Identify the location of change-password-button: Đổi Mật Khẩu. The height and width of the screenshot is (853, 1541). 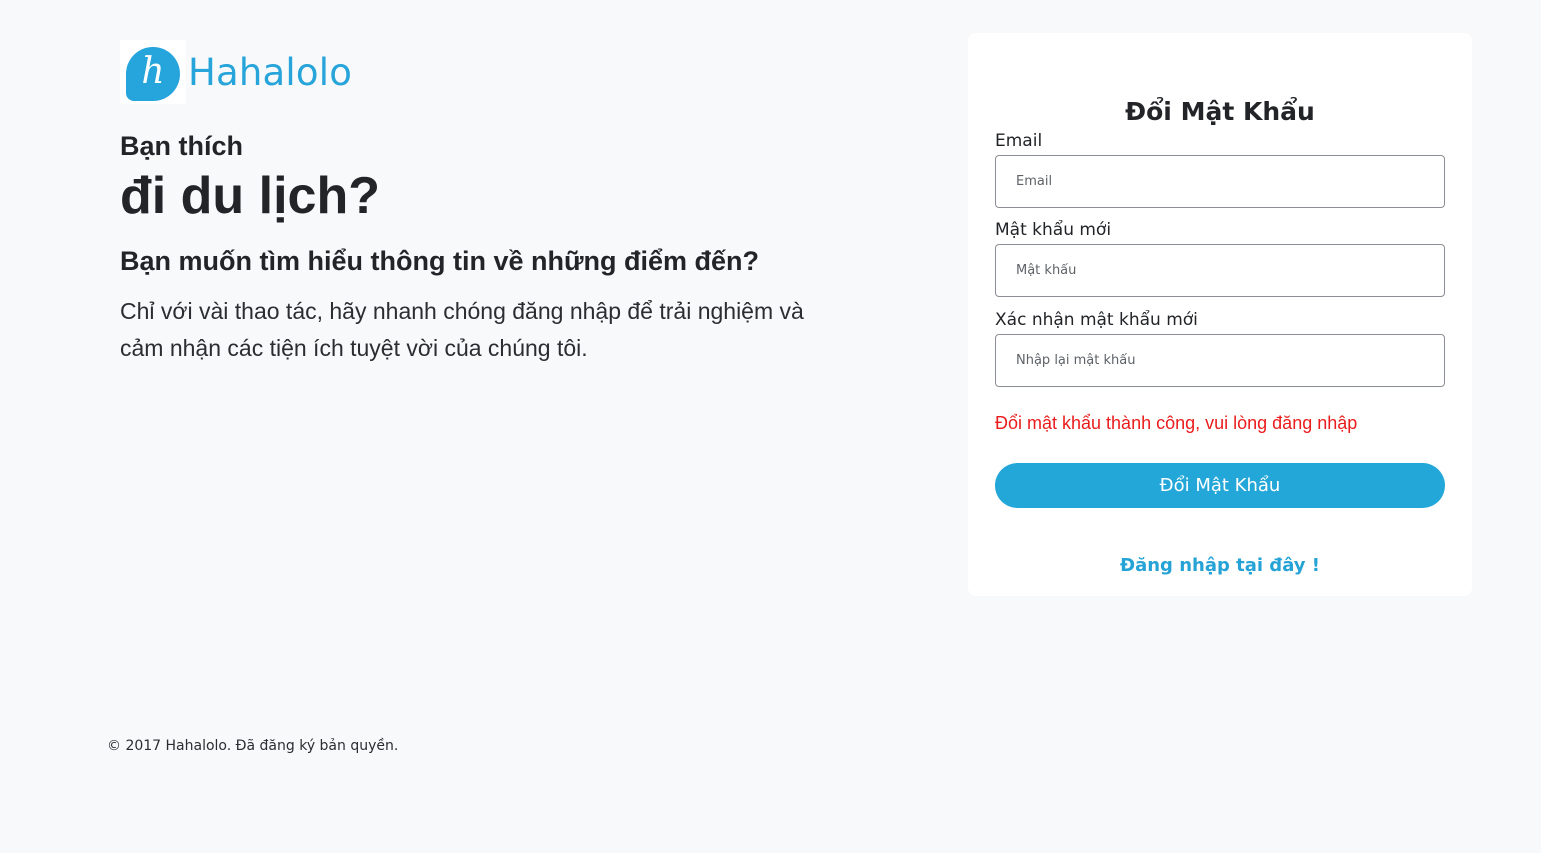
(1220, 485).